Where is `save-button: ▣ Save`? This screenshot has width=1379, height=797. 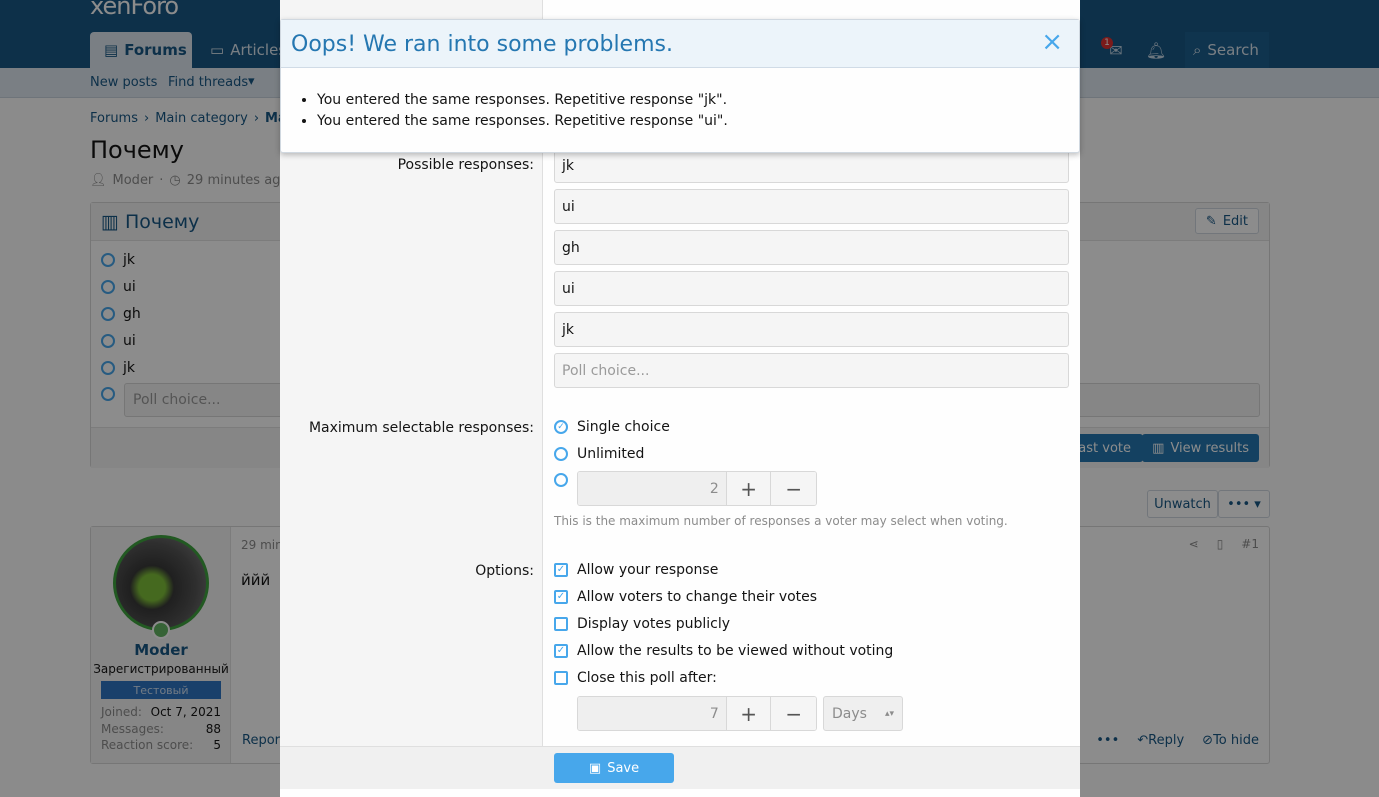
save-button: ▣ Save is located at coordinates (614, 768).